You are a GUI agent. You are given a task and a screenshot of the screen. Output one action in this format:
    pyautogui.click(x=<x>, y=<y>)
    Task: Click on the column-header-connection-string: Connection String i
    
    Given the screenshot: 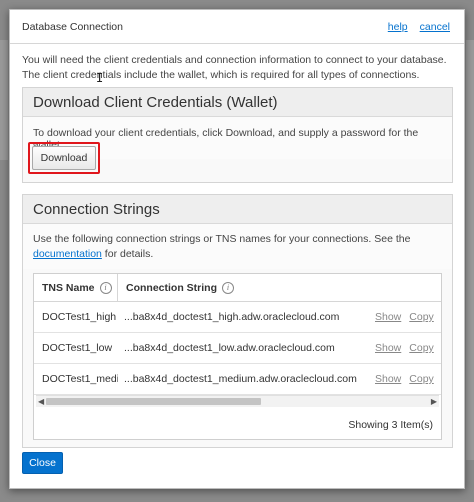 What is the action you would take?
    pyautogui.click(x=279, y=287)
    